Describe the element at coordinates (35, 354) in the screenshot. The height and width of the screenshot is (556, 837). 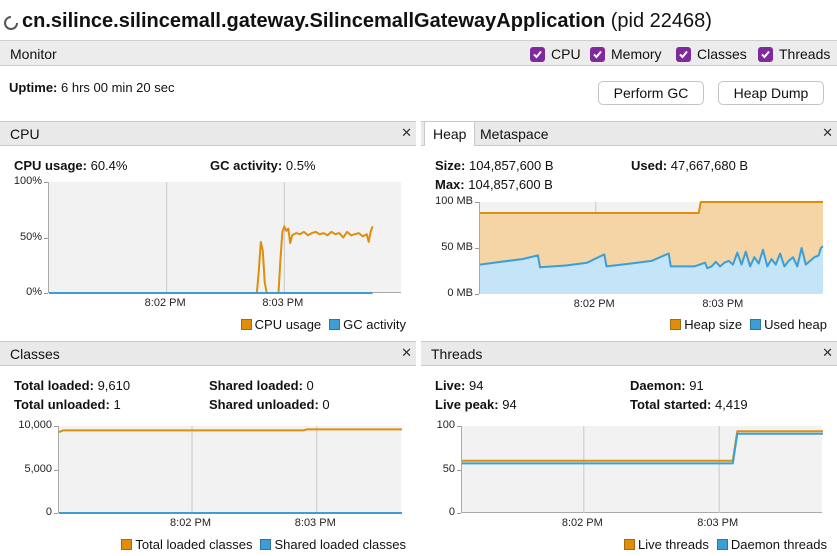
I see `classes-panel-title: Classes` at that location.